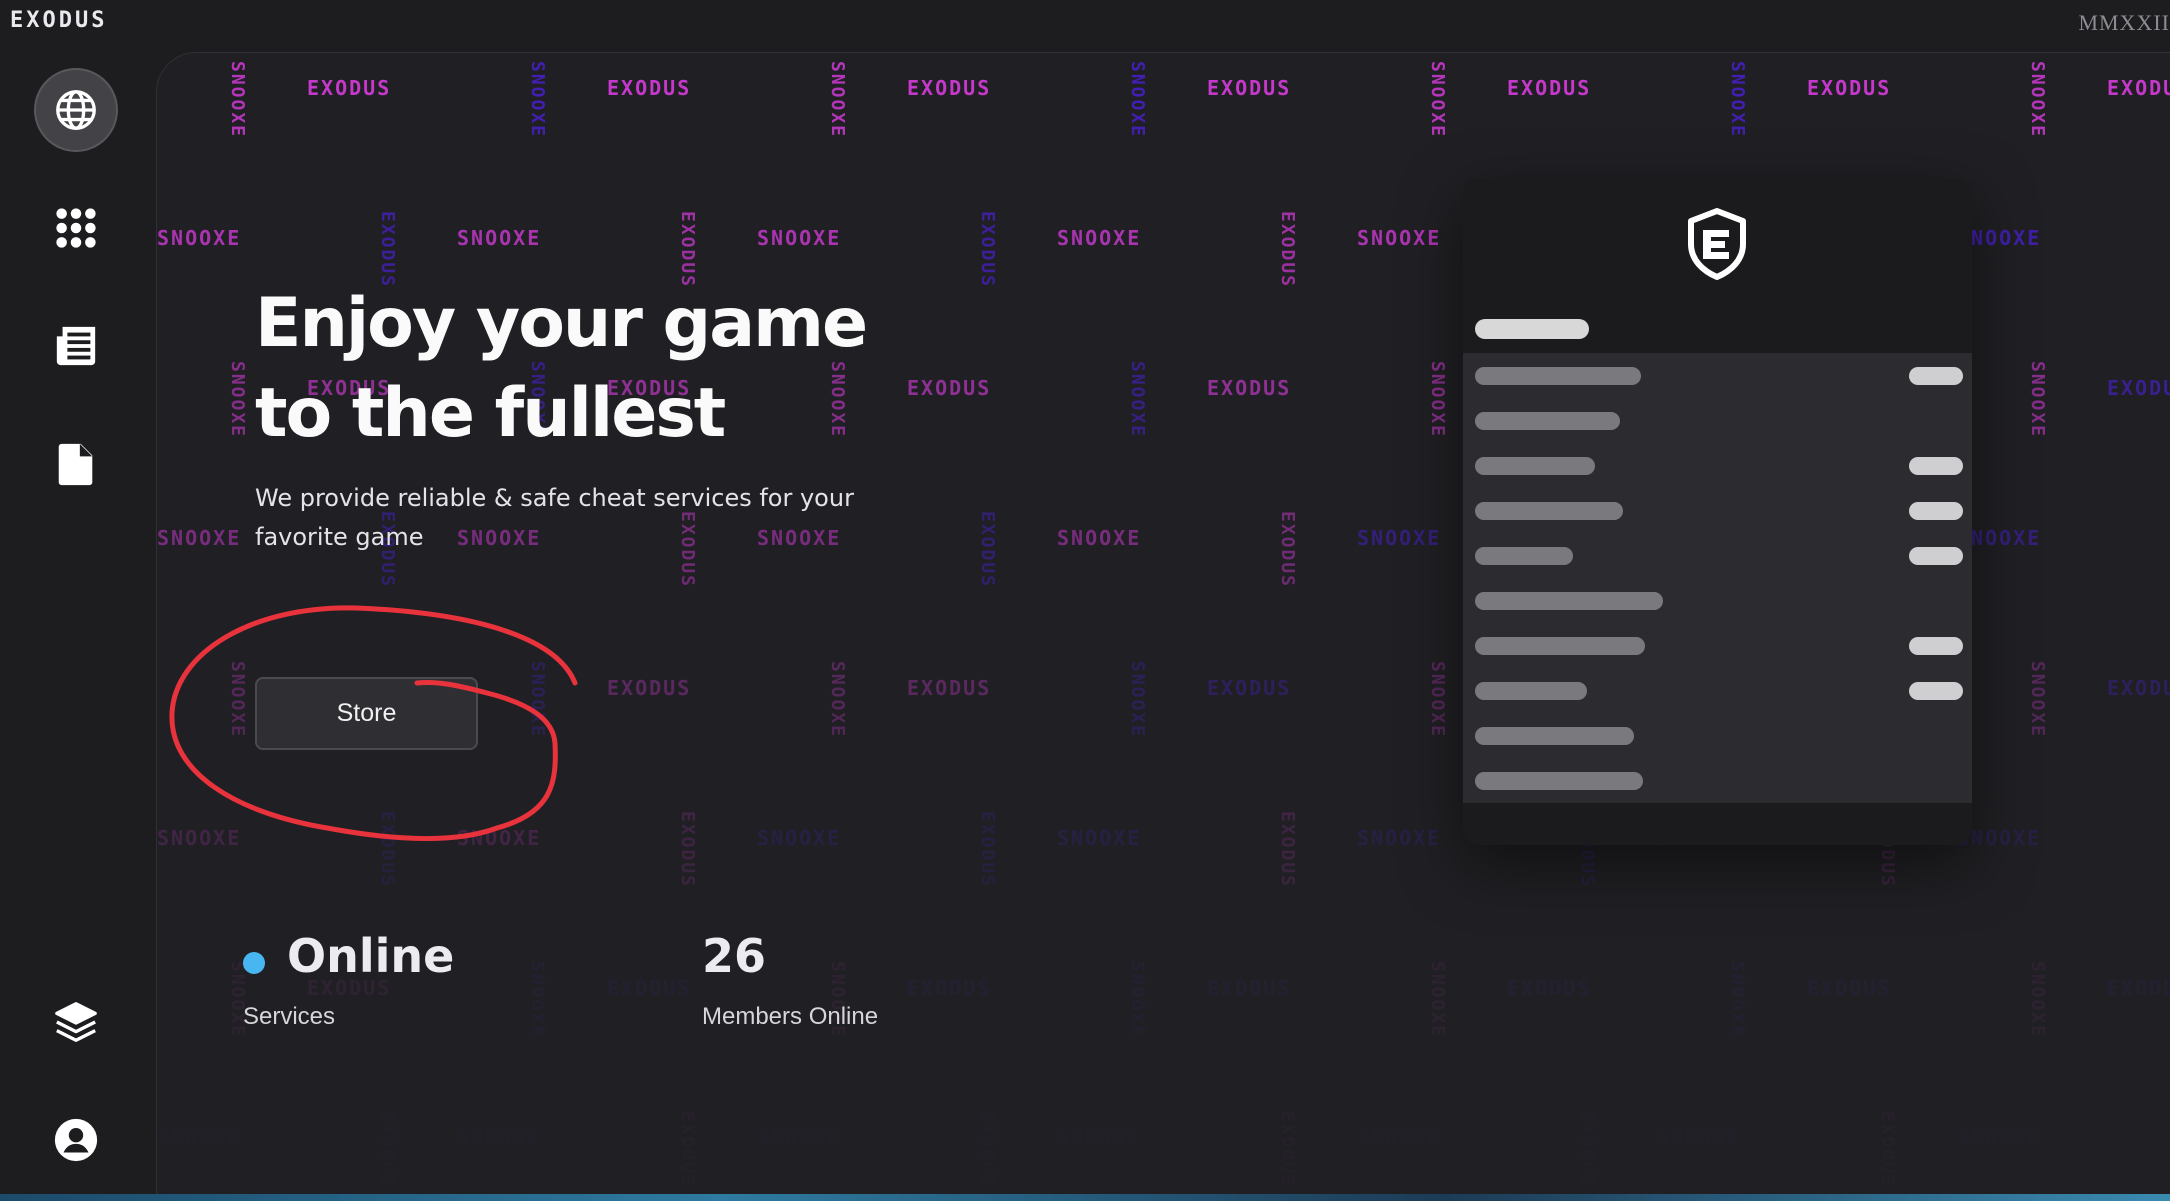 This screenshot has width=2170, height=1201. What do you see at coordinates (1717, 578) in the screenshot?
I see `menu-options-list` at bounding box center [1717, 578].